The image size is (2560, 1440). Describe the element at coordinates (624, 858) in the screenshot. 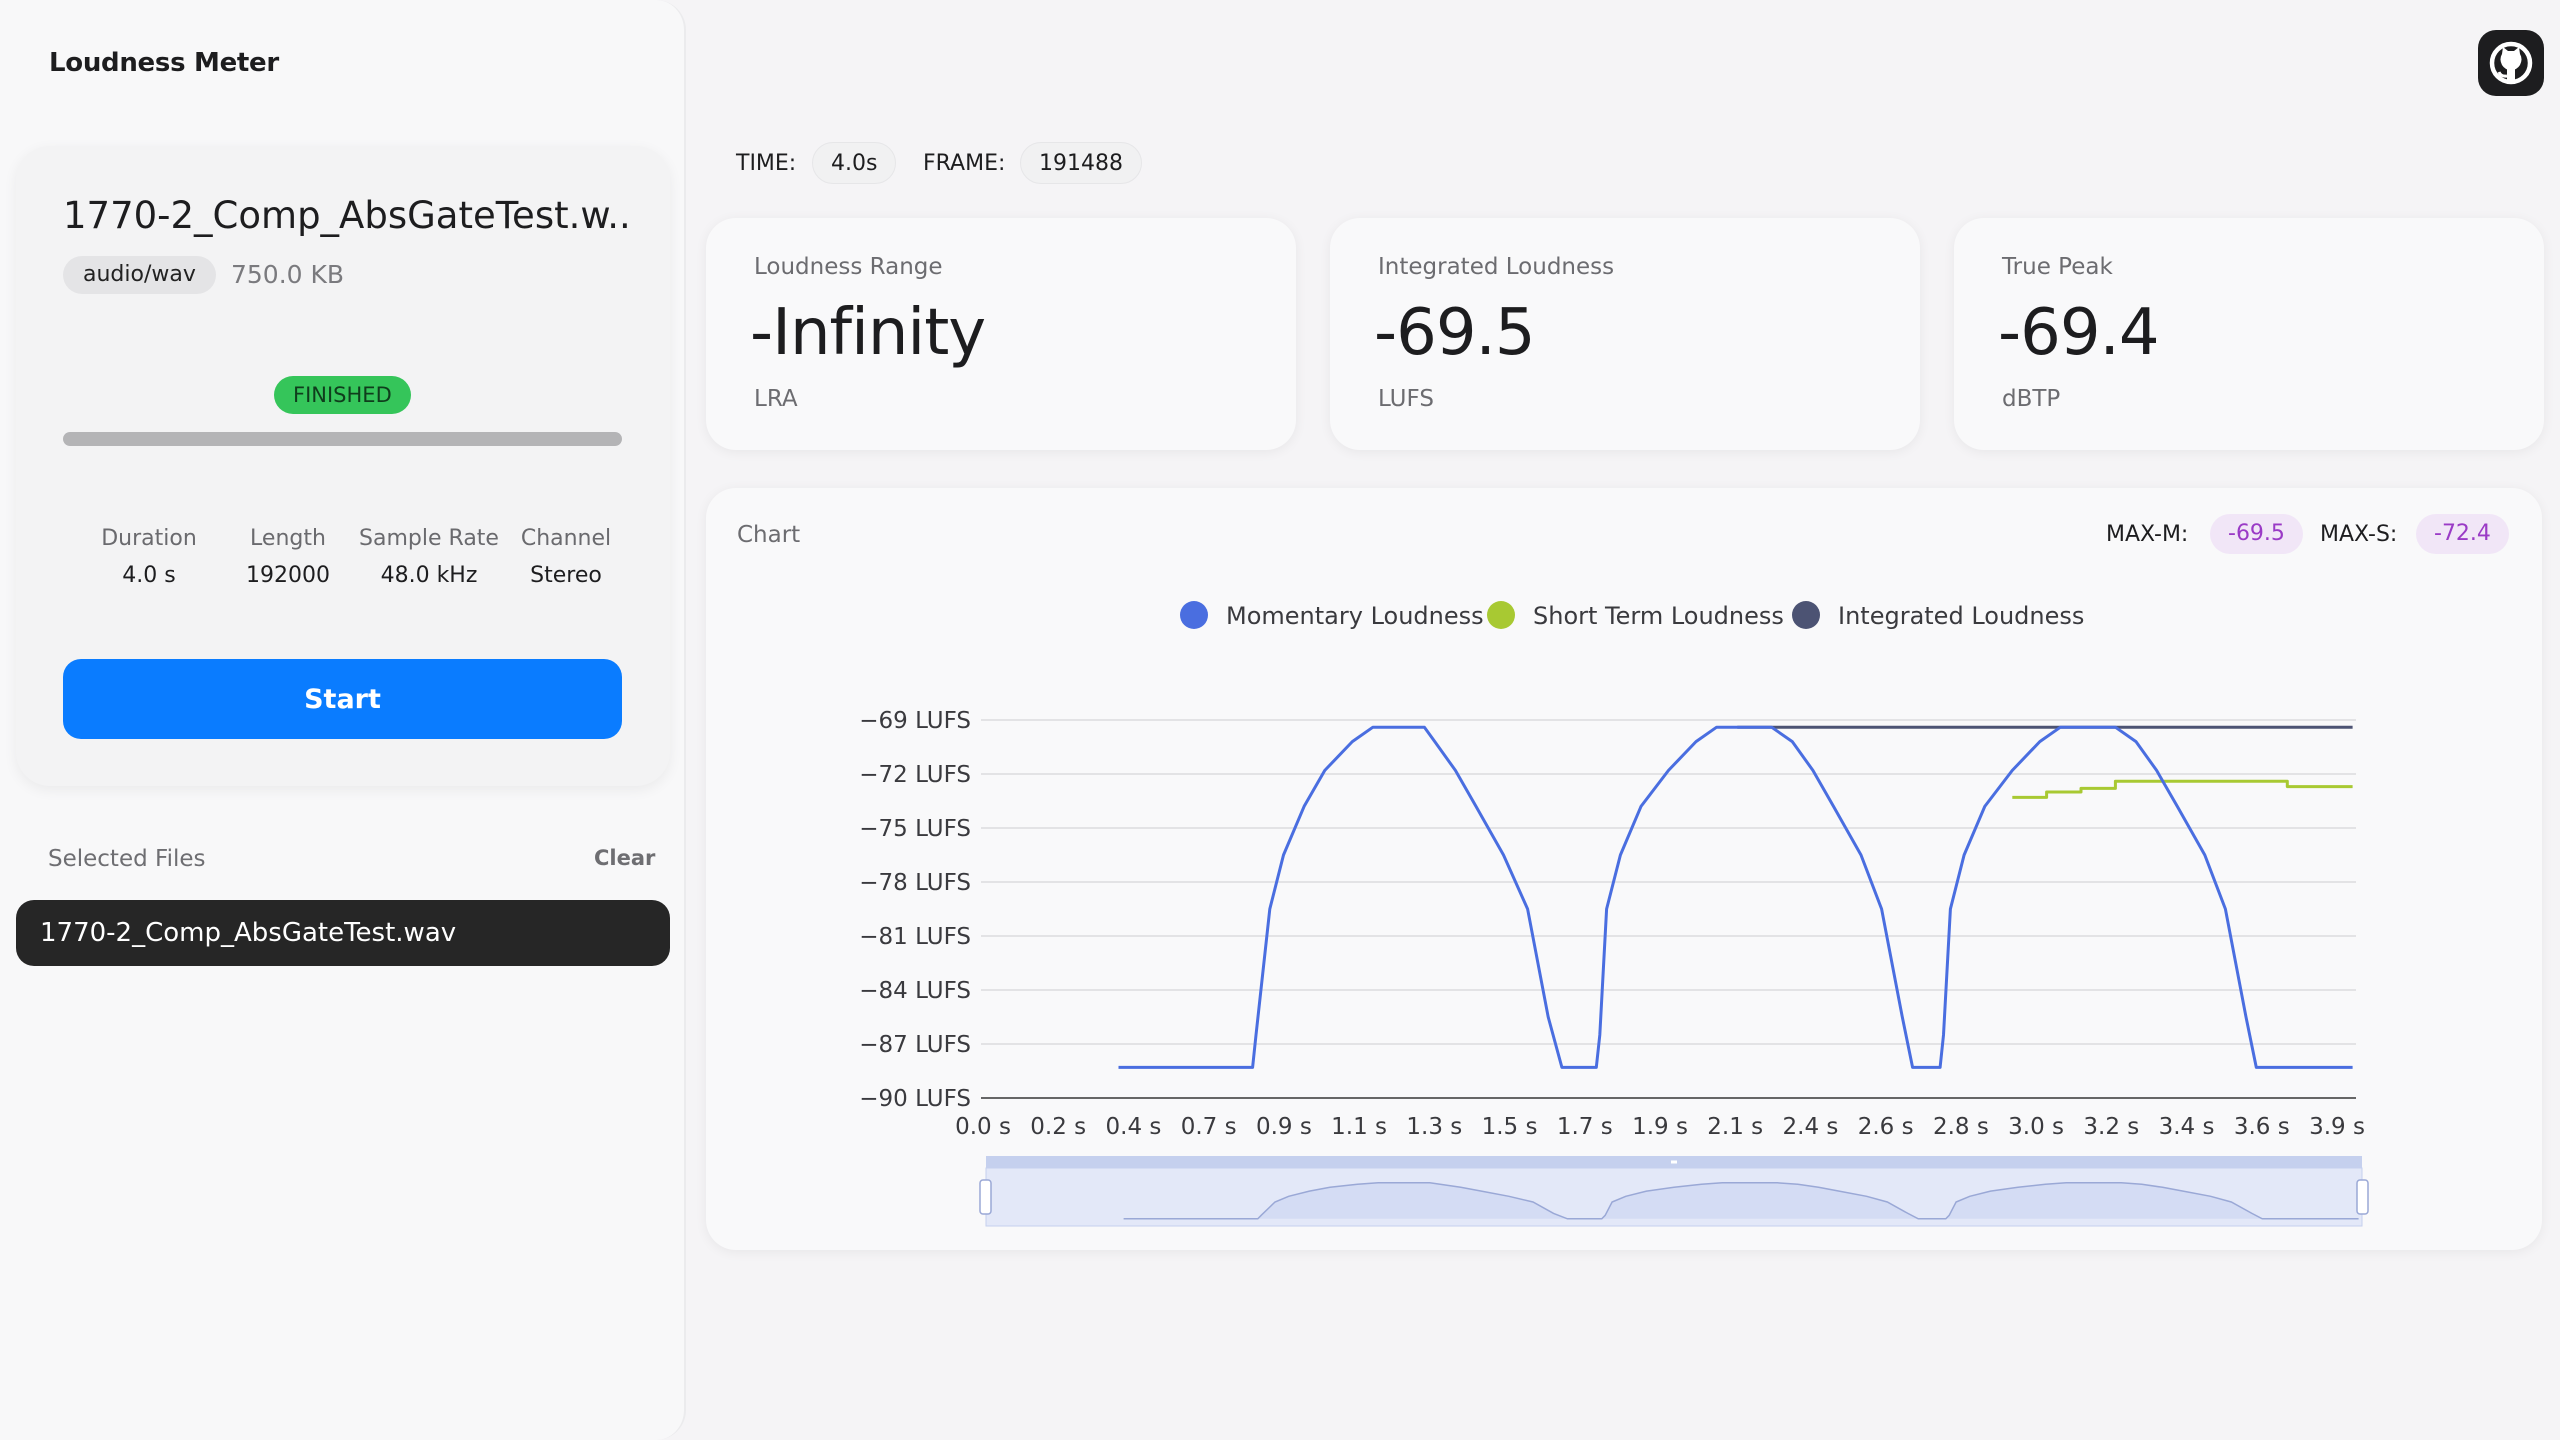

I see `clear-button: Clear` at that location.